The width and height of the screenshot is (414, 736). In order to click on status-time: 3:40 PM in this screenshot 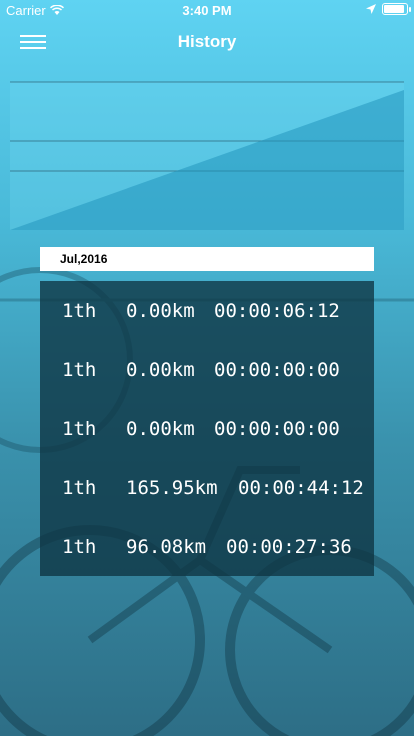, I will do `click(207, 10)`.